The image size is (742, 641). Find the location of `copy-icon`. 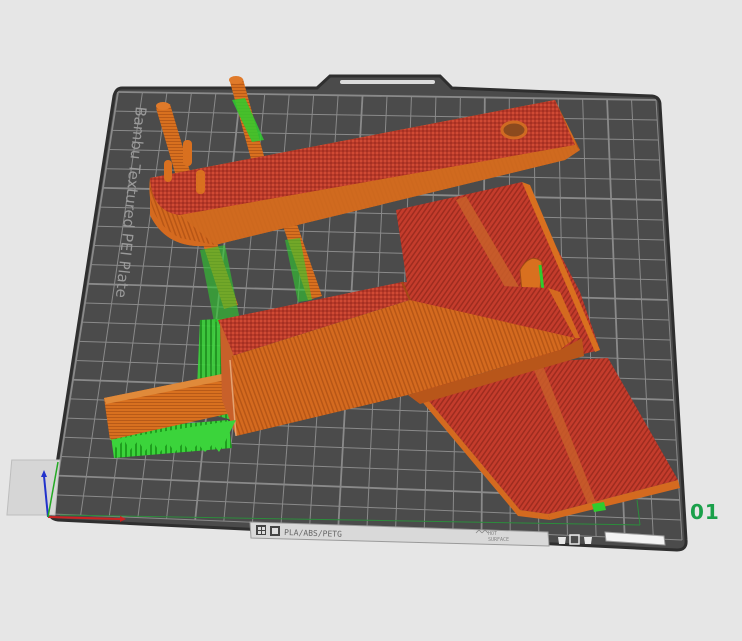

copy-icon is located at coordinates (275, 531).